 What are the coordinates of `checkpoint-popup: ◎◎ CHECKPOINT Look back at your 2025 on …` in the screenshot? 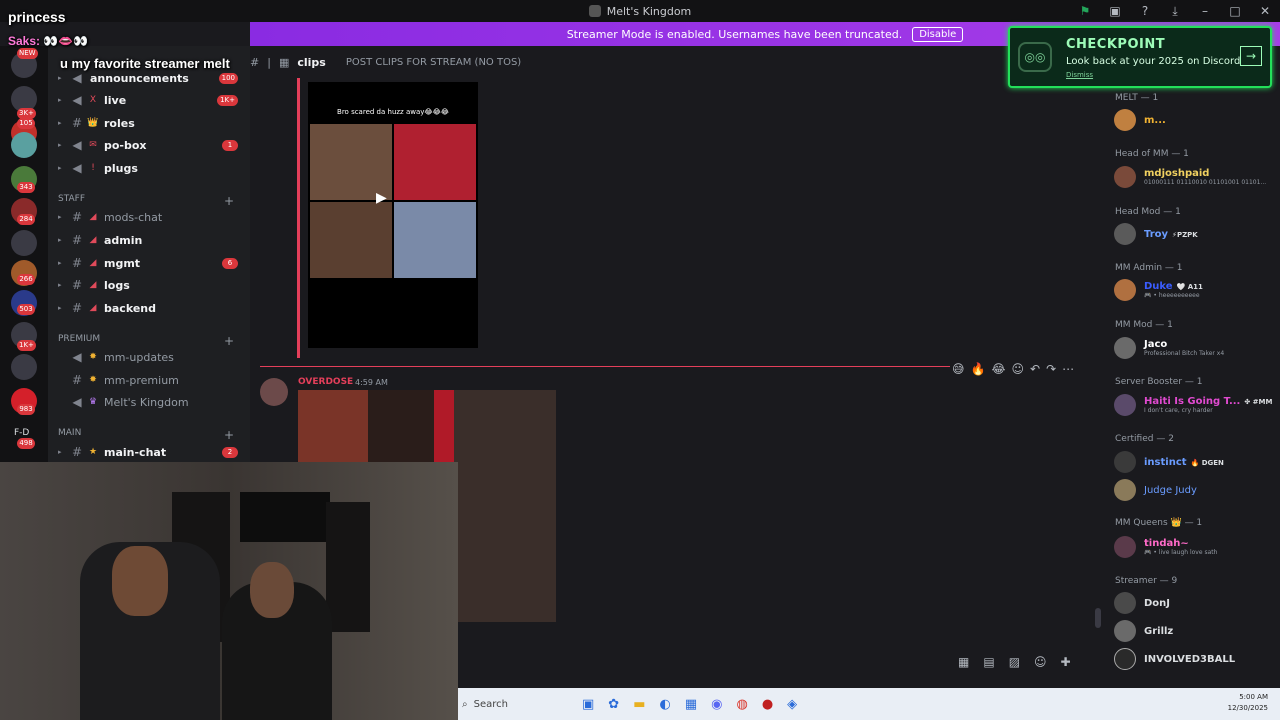 It's located at (1140, 57).